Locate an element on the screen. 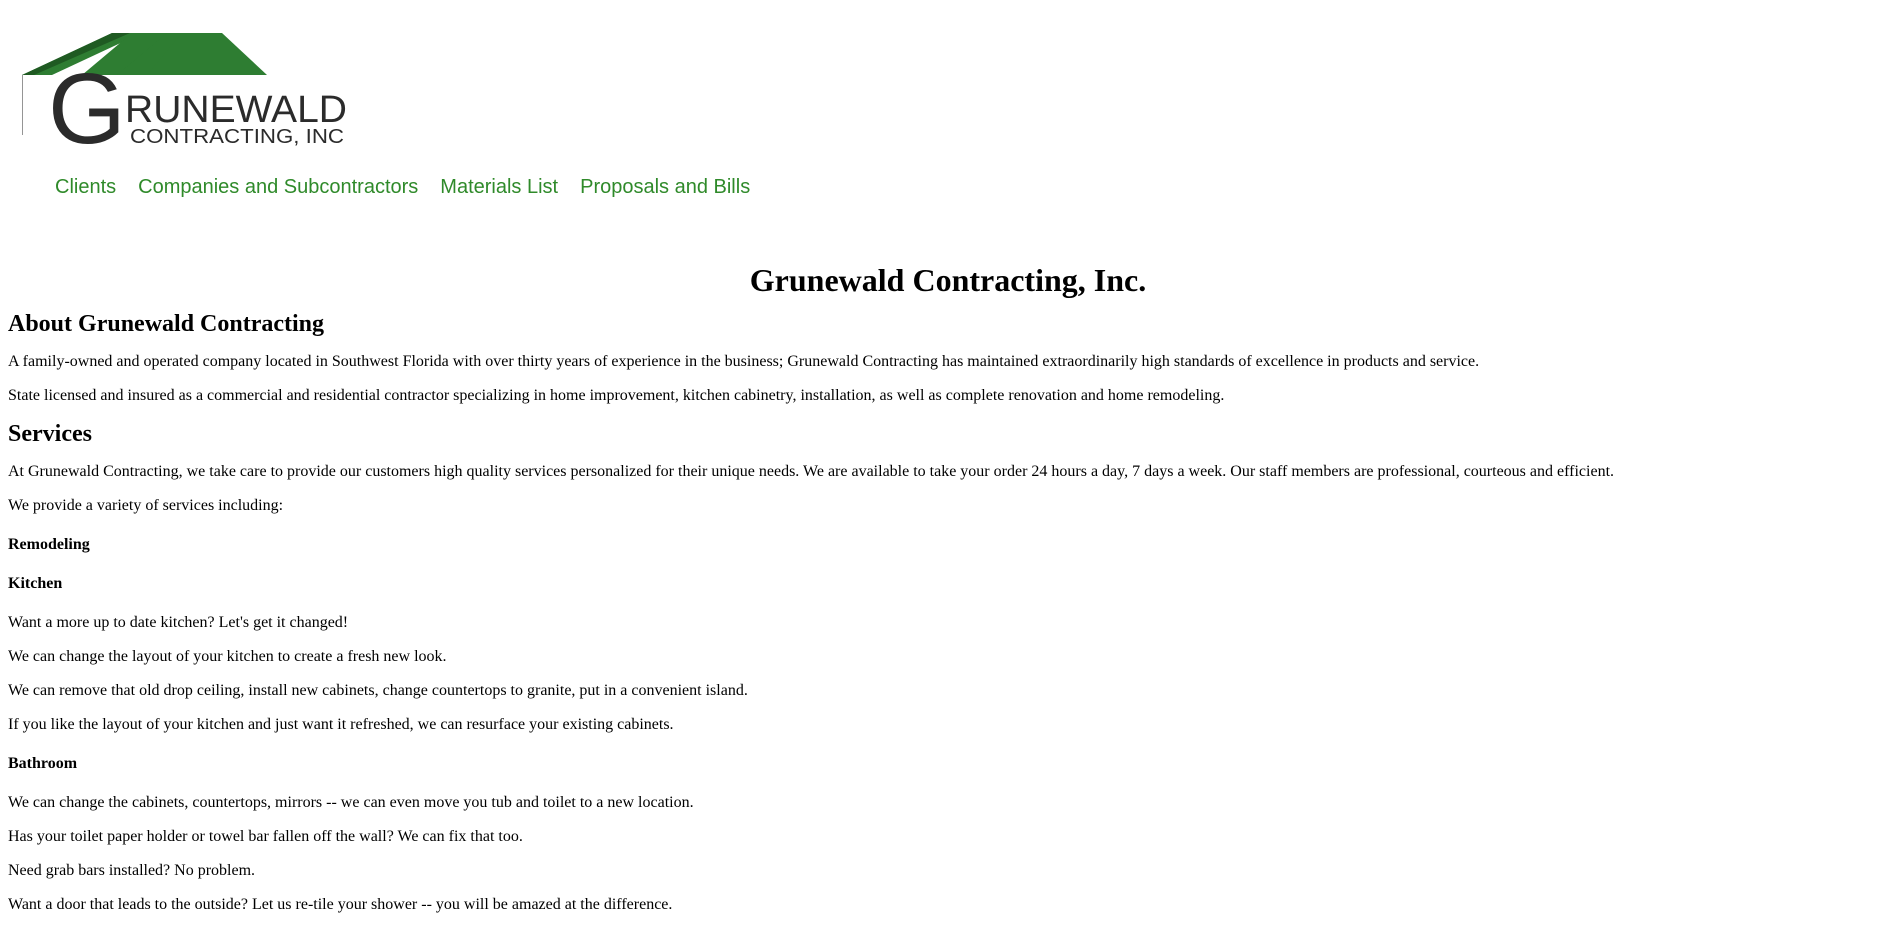  company-logo: G RUNEWALD CONTRACTING, INC is located at coordinates (187, 90).